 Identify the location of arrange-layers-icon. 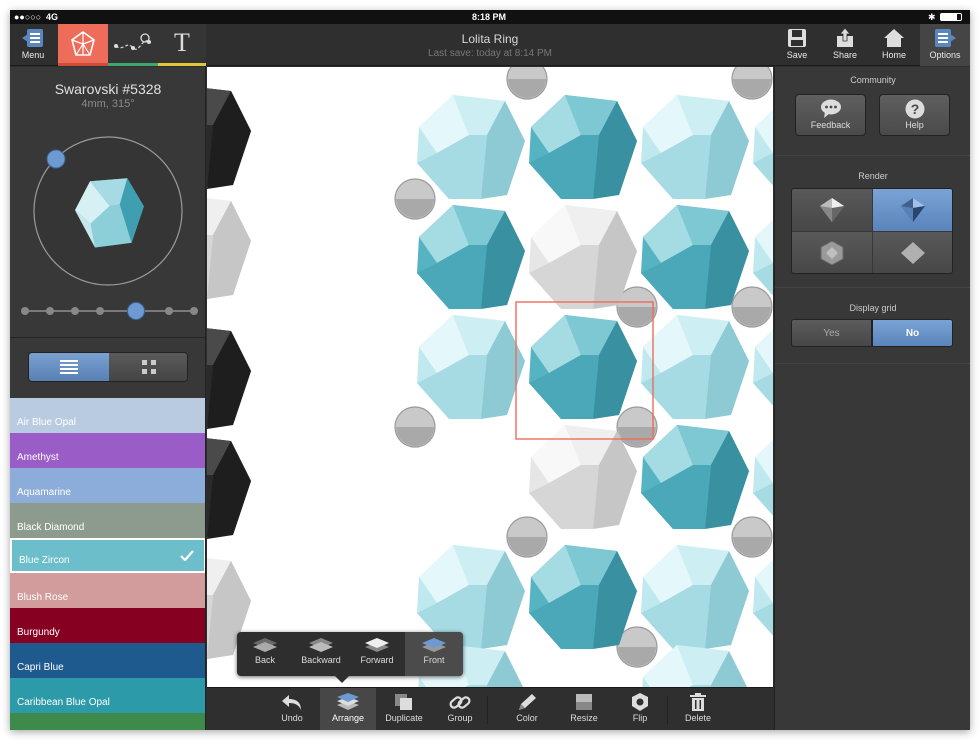
(348, 701).